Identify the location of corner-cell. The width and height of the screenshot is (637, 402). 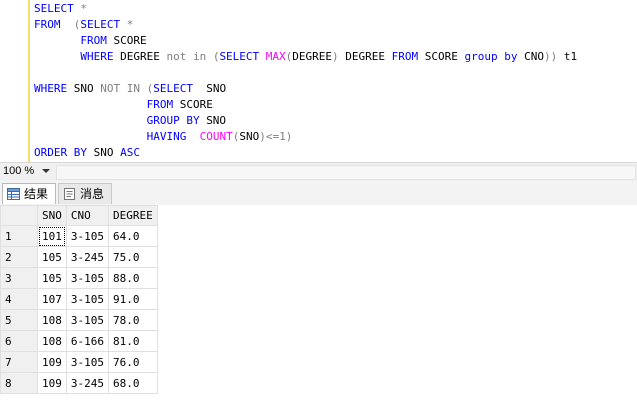
(19, 215).